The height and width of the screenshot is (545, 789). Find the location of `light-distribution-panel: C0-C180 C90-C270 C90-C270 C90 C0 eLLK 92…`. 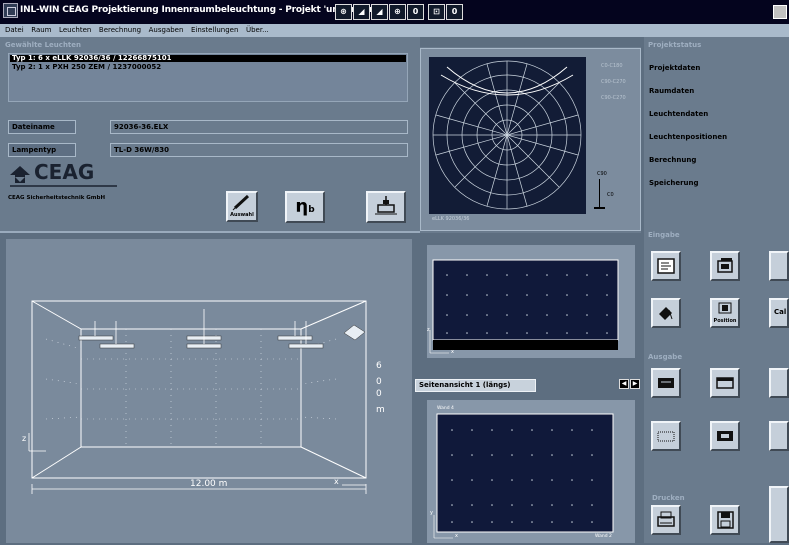

light-distribution-panel: C0-C180 C90-C270 C90-C270 C90 C0 eLLK 92… is located at coordinates (530, 140).